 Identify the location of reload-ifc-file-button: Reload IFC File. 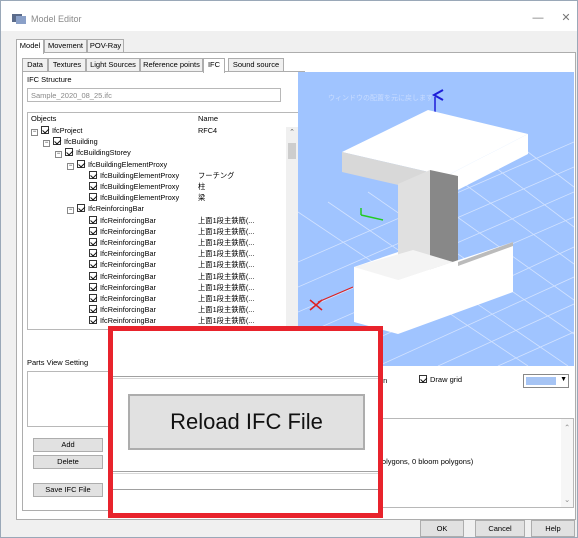
(246, 422).